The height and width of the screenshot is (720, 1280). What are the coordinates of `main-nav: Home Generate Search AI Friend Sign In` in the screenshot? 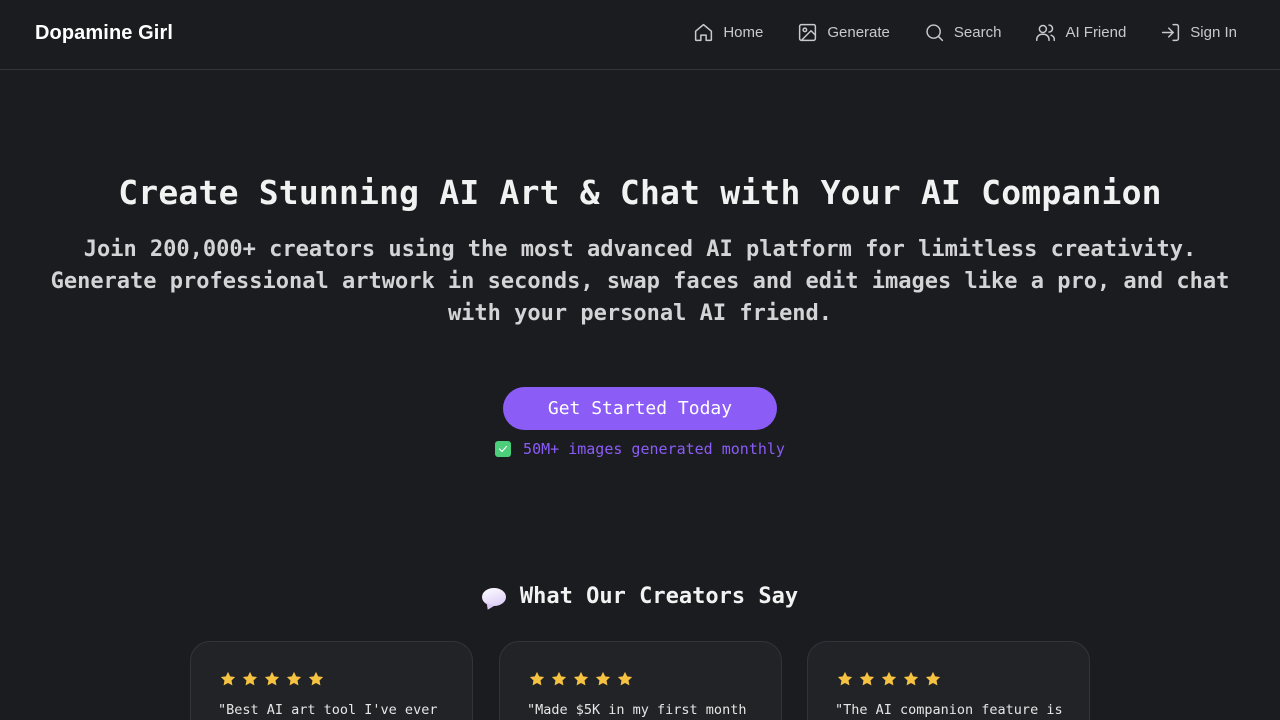 It's located at (965, 32).